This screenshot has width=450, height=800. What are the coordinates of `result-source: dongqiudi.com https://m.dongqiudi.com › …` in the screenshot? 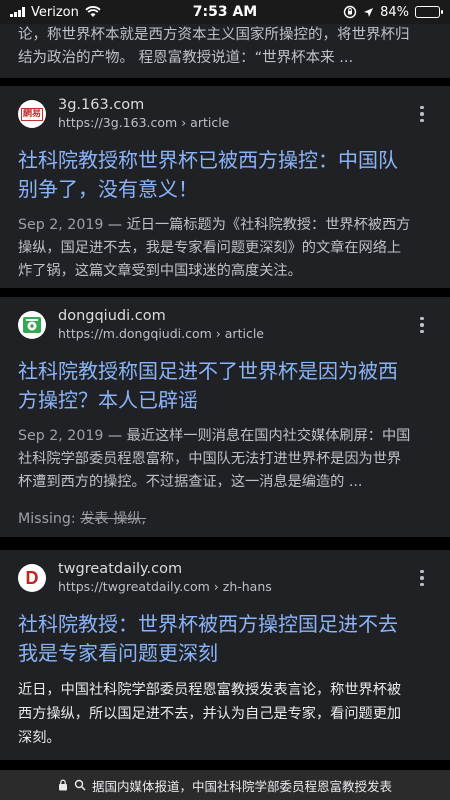 It's located at (225, 325).